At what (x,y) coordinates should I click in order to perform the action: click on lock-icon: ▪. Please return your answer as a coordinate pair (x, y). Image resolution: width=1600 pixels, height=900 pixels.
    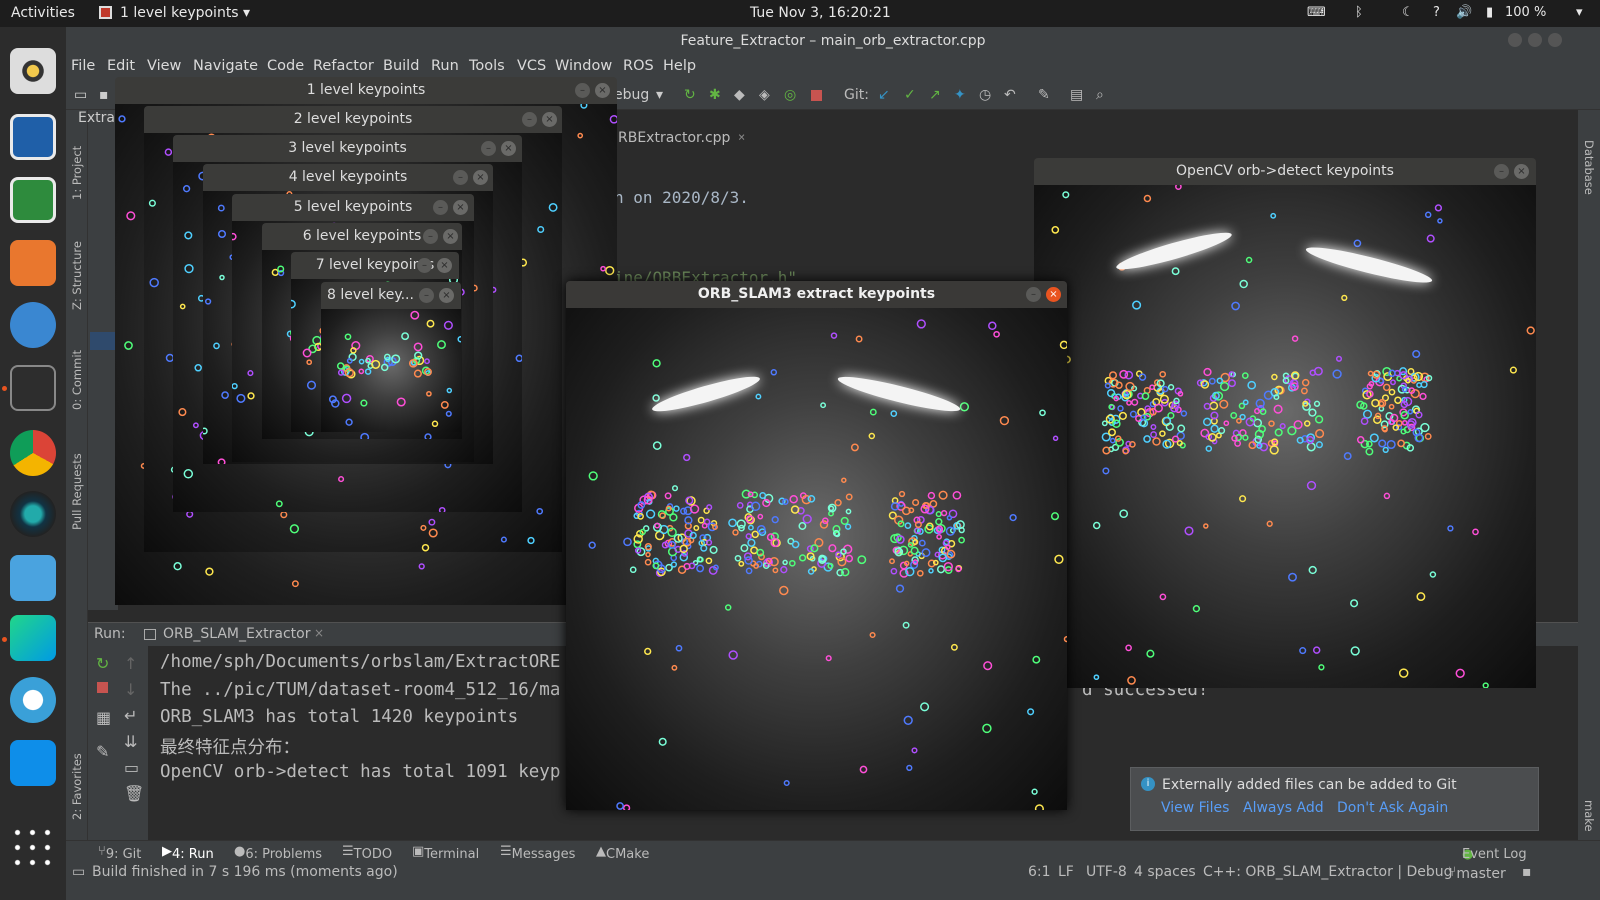
    Looking at the image, I should click on (1527, 872).